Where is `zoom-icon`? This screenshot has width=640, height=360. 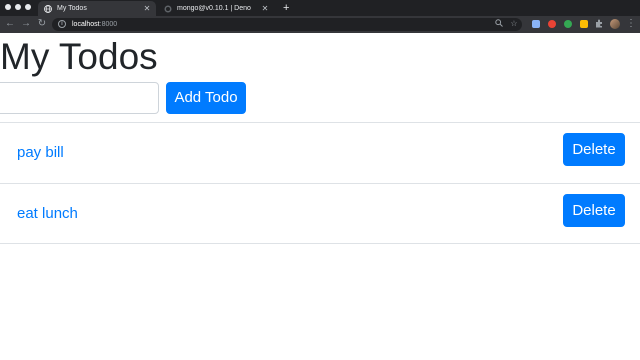
zoom-icon is located at coordinates (499, 24).